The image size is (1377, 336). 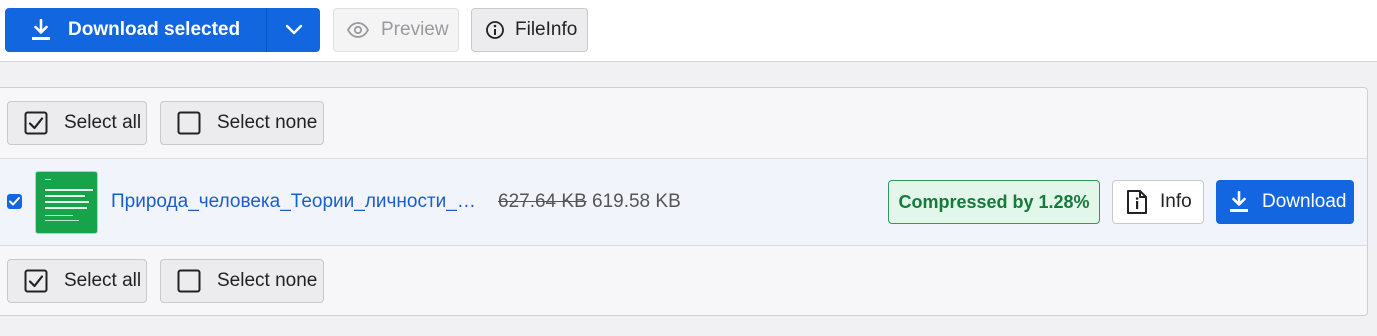 I want to click on download-selected-button: Download selected, so click(x=135, y=30).